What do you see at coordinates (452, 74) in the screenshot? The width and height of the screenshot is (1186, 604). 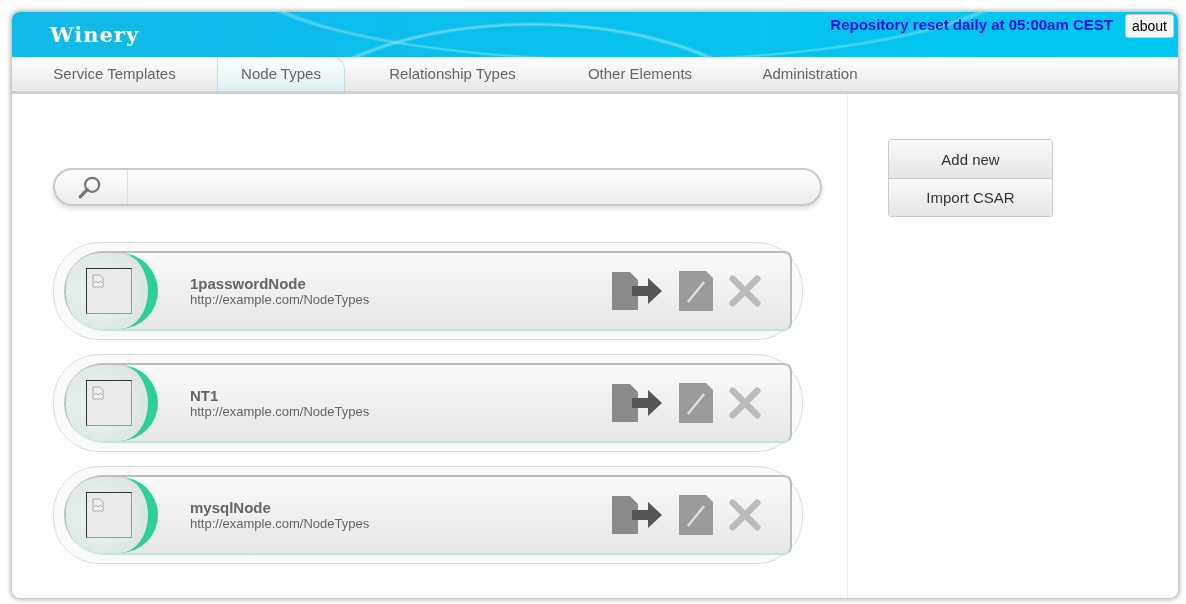 I see `nav-tab: Relationship Types` at bounding box center [452, 74].